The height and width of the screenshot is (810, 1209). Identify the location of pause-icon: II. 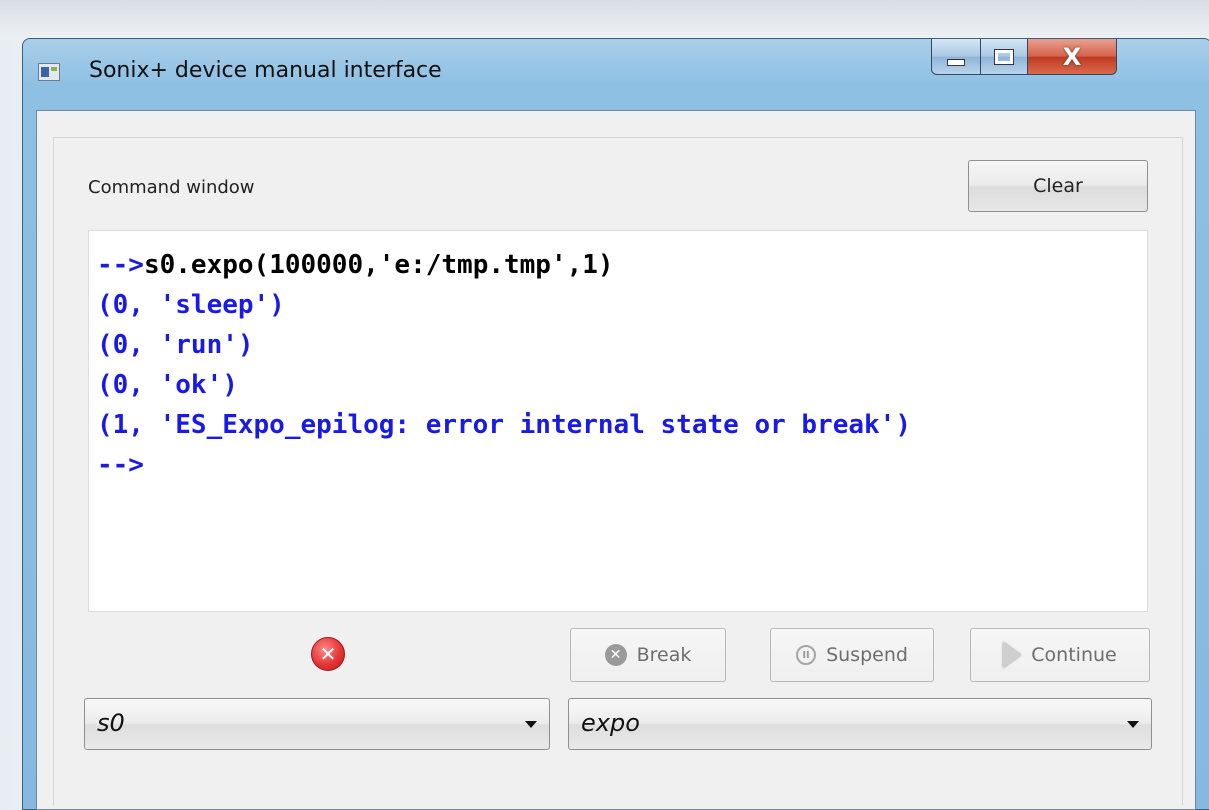
(806, 655).